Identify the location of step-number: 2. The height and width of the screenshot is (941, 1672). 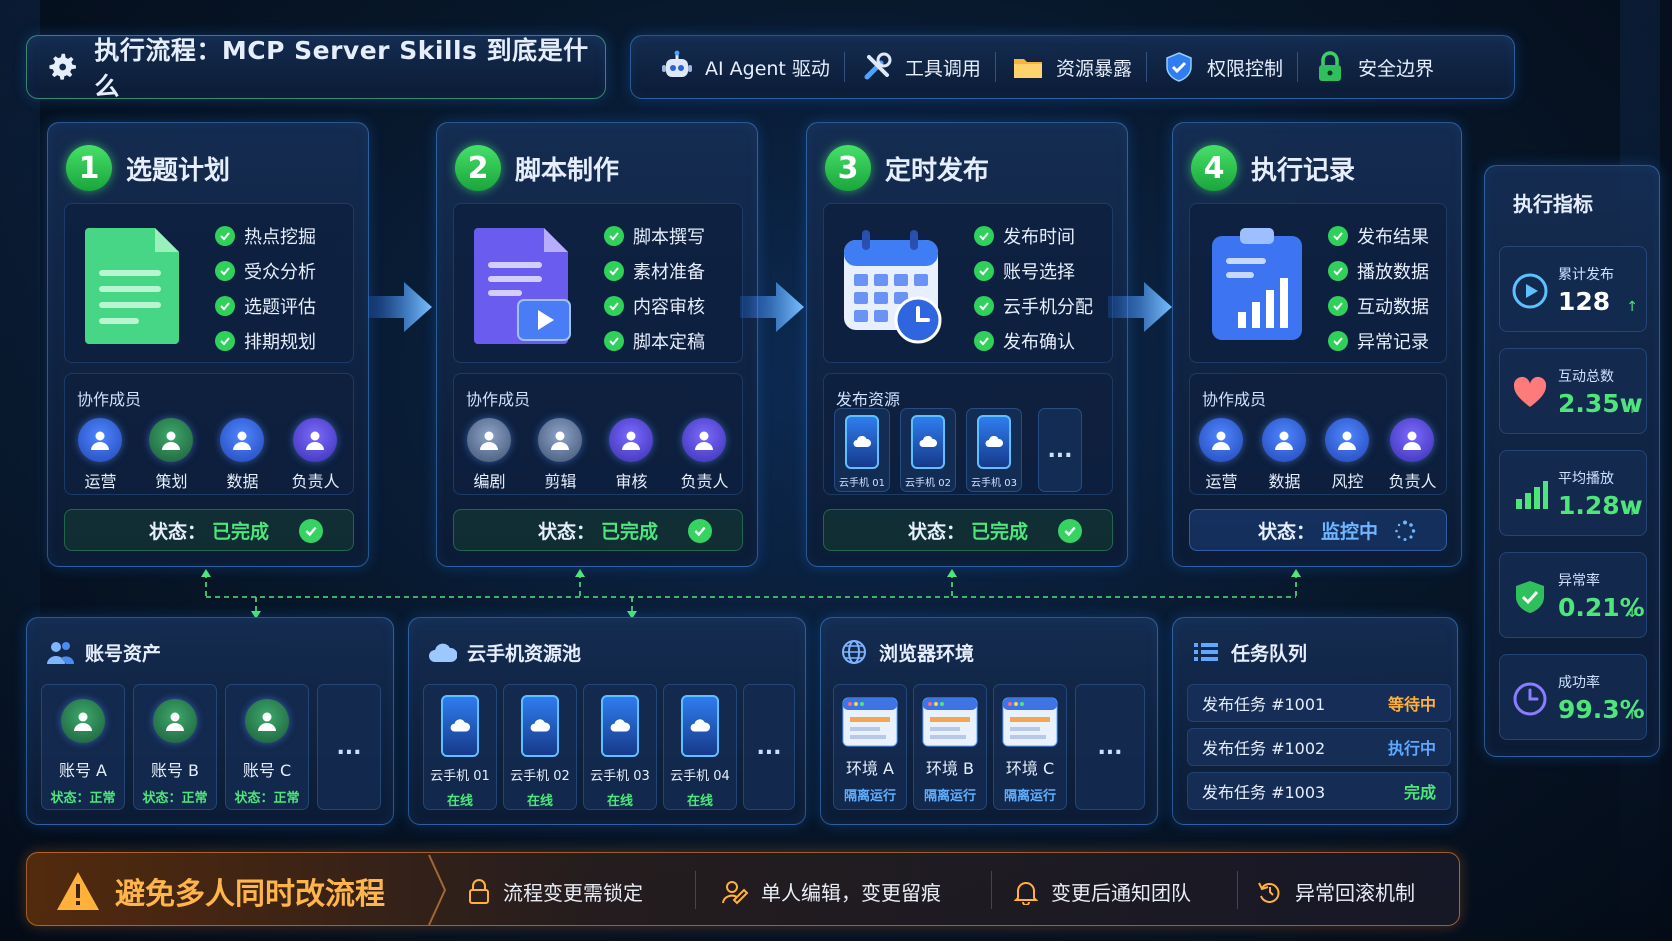
(478, 168).